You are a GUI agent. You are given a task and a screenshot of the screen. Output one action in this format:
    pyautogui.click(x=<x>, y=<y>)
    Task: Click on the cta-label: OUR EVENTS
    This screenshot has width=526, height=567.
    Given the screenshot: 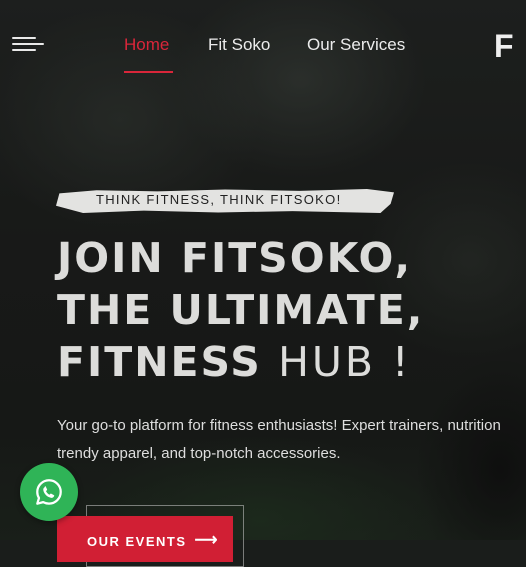 What is the action you would take?
    pyautogui.click(x=137, y=541)
    